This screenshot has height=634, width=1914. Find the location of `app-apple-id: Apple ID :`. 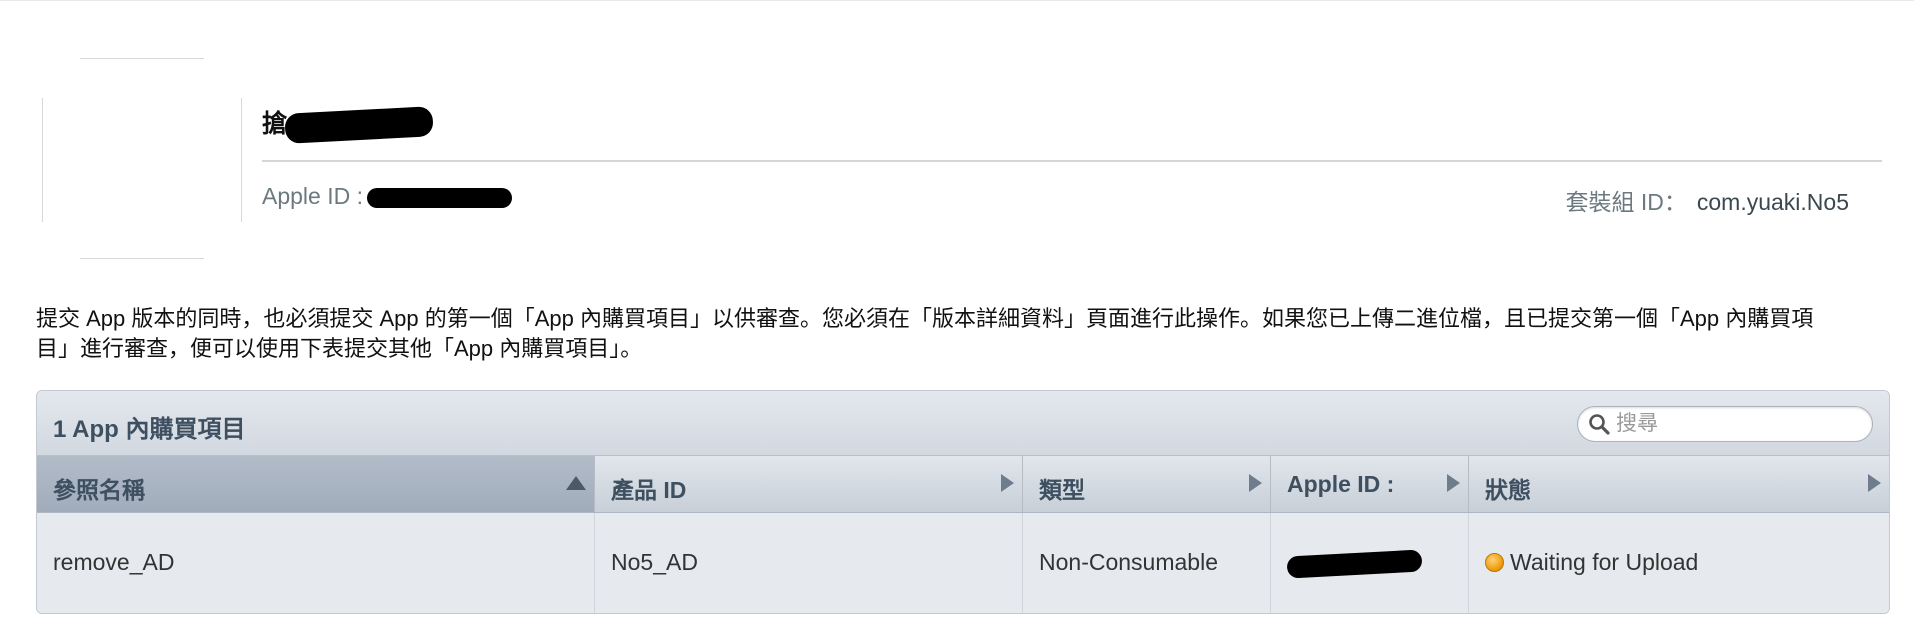

app-apple-id: Apple ID : is located at coordinates (387, 196).